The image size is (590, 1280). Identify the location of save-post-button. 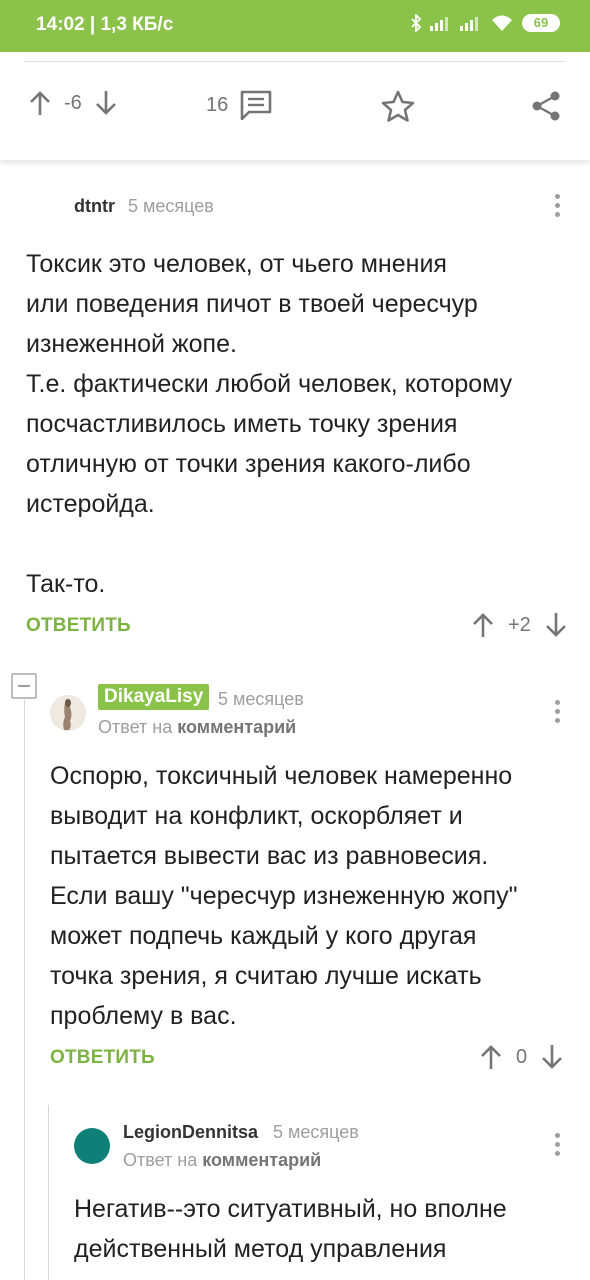
(398, 106).